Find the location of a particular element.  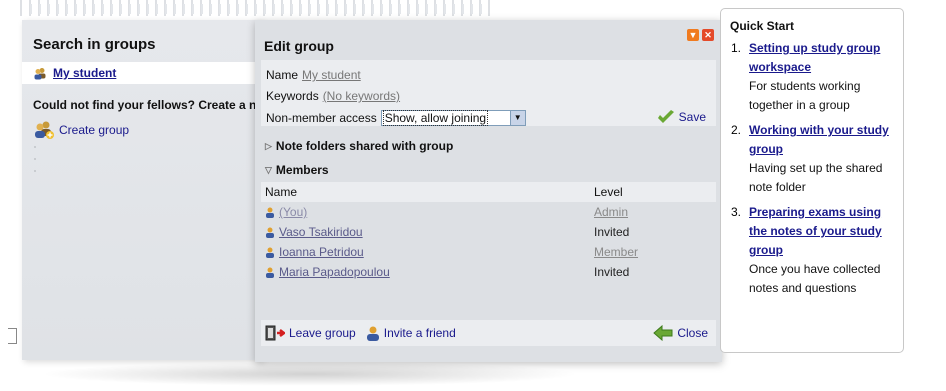

leave-group-button: Leave group is located at coordinates (310, 333).